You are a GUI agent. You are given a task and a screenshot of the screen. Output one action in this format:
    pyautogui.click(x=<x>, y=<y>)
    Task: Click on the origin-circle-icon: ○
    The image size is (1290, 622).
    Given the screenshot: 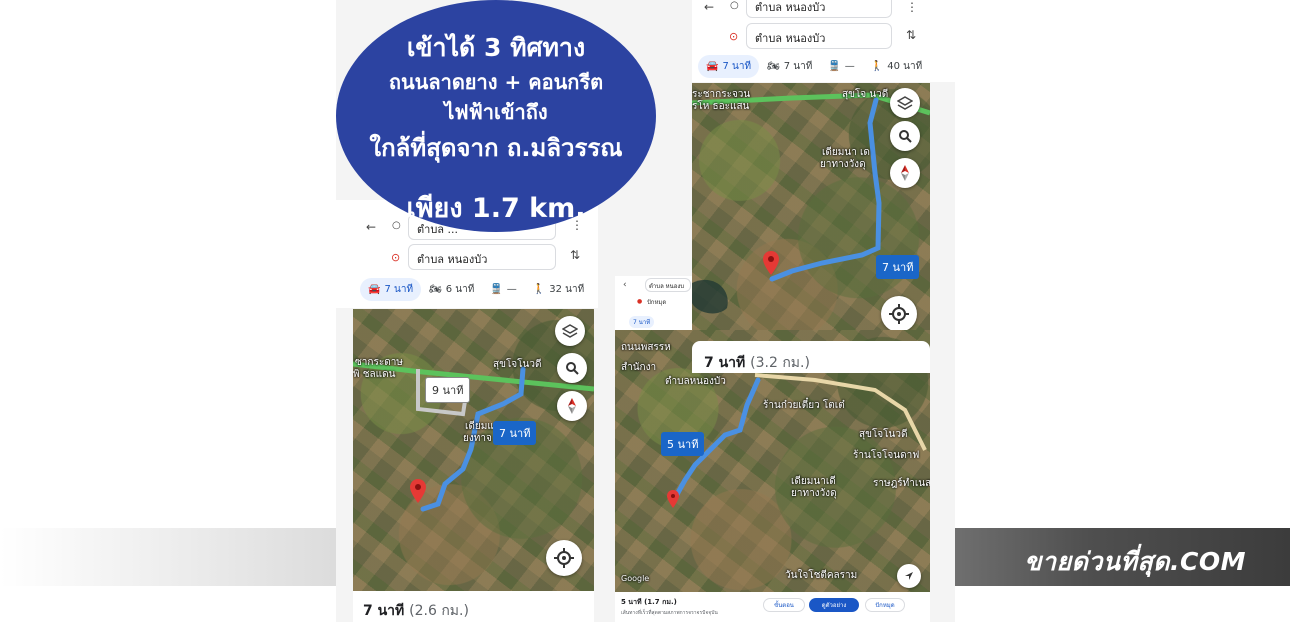 What is the action you would take?
    pyautogui.click(x=734, y=5)
    